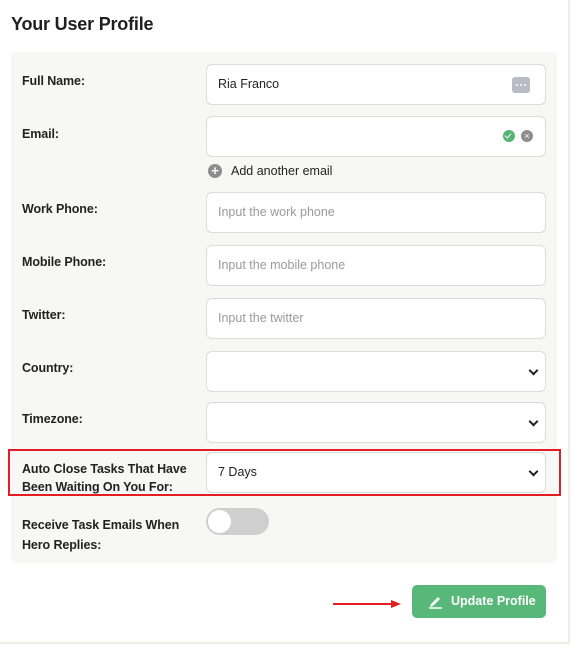 The image size is (573, 647). Describe the element at coordinates (40, 134) in the screenshot. I see `email-label: Email:` at that location.